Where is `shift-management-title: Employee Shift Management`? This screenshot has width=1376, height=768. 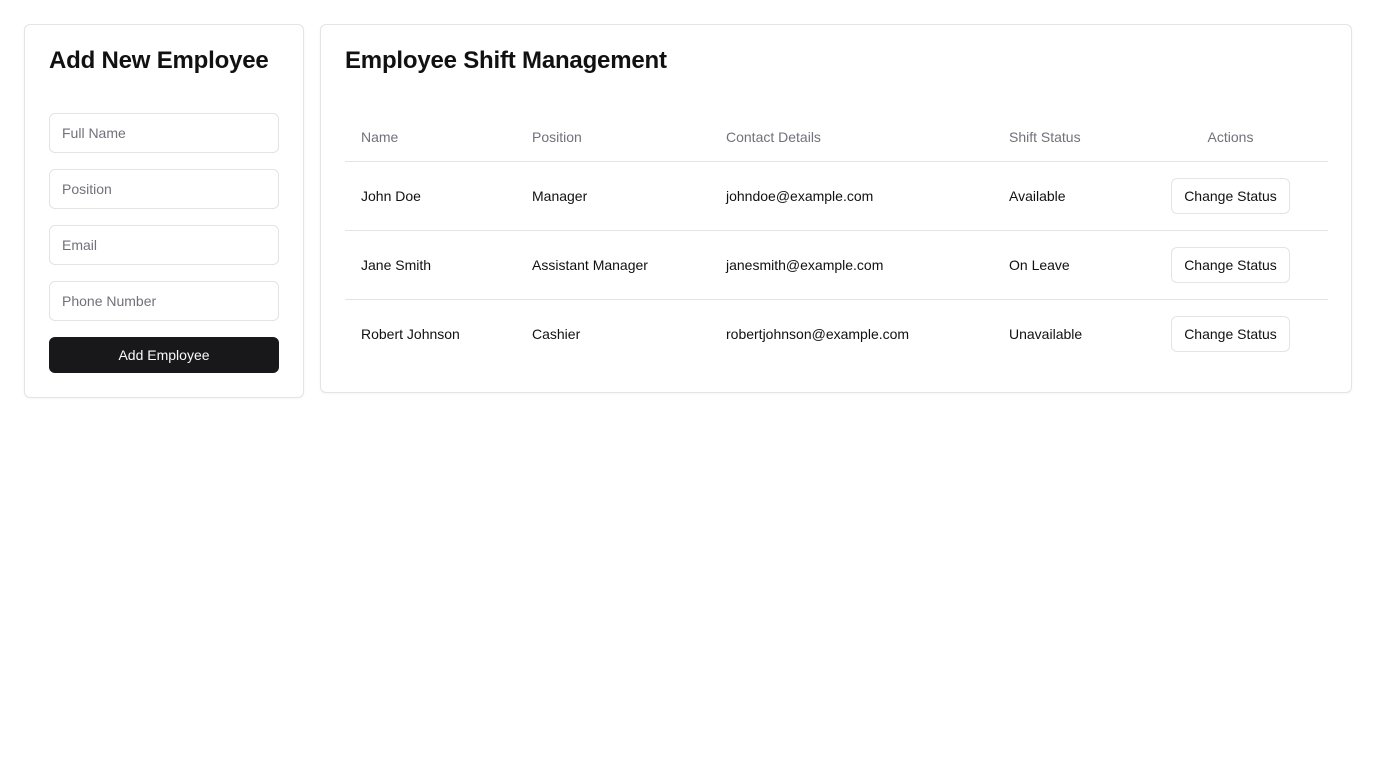 shift-management-title: Employee Shift Management is located at coordinates (506, 60).